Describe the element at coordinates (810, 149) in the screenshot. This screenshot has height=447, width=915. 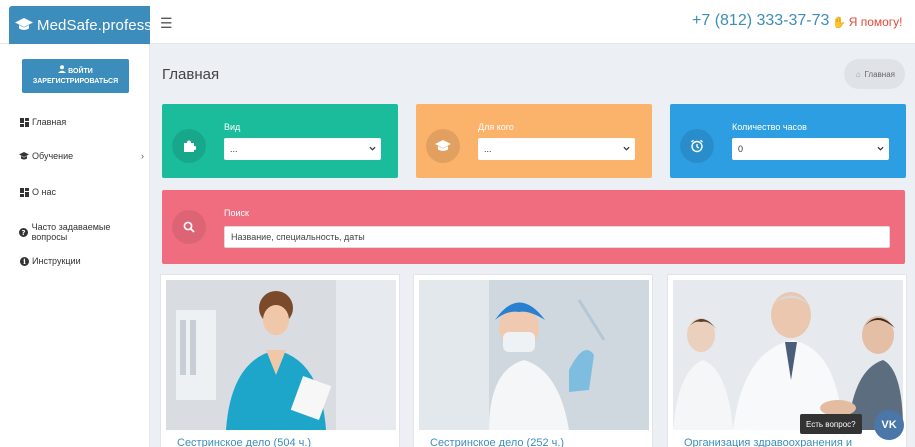
I see `filter-hours-select: 0` at that location.